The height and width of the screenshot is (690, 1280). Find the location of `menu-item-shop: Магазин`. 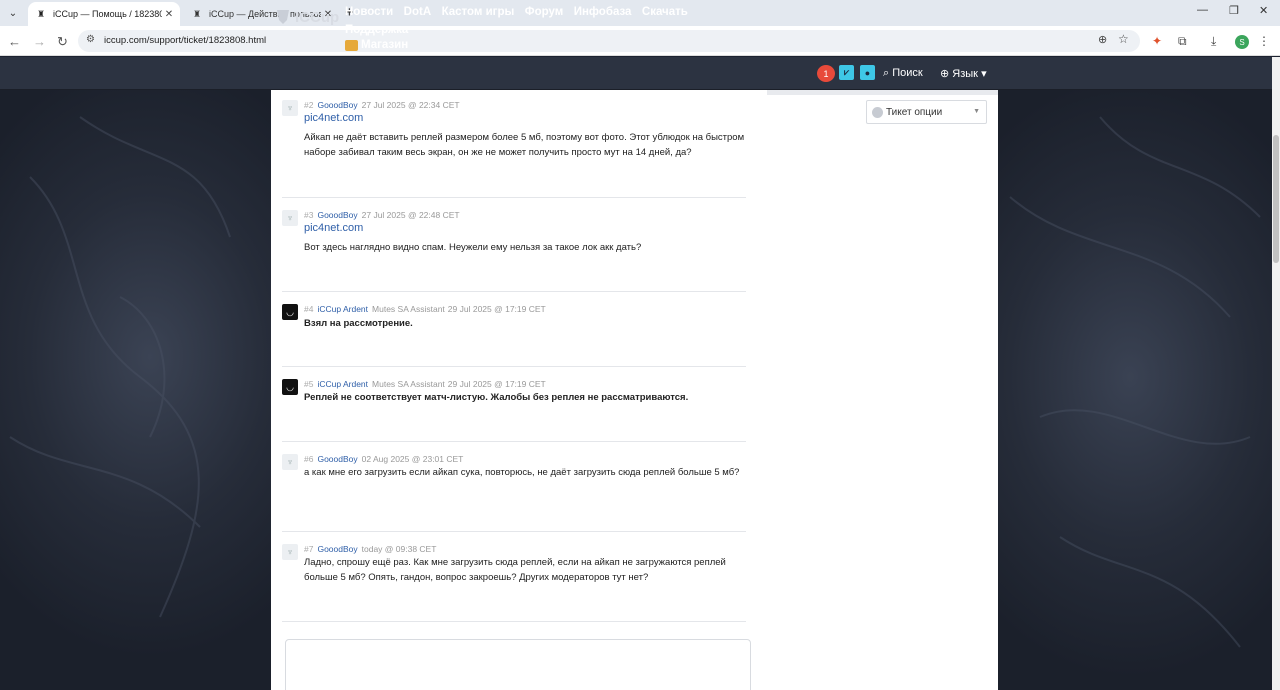

menu-item-shop: Магазин is located at coordinates (376, 45).